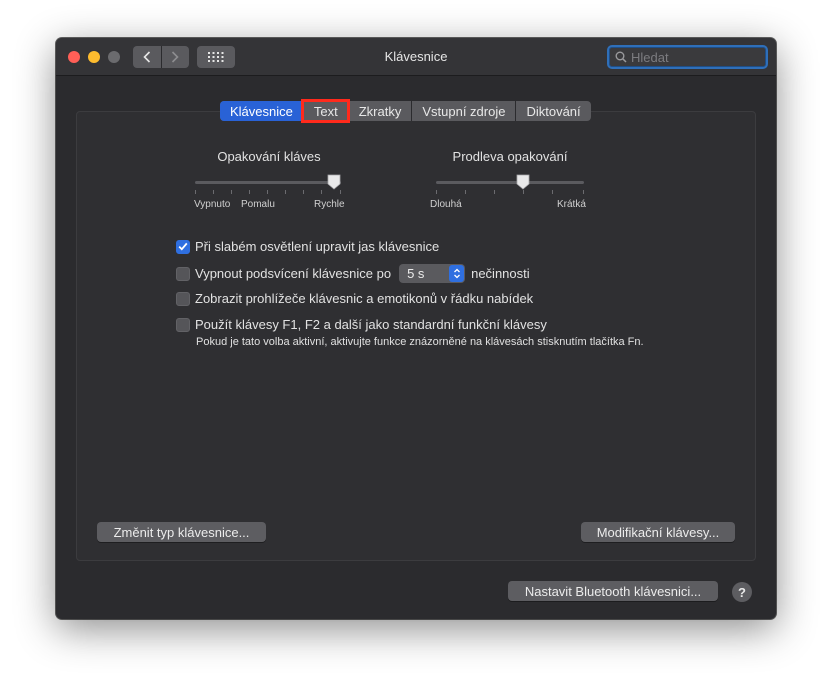  I want to click on adjust-brightness-checkbox, so click(183, 246).